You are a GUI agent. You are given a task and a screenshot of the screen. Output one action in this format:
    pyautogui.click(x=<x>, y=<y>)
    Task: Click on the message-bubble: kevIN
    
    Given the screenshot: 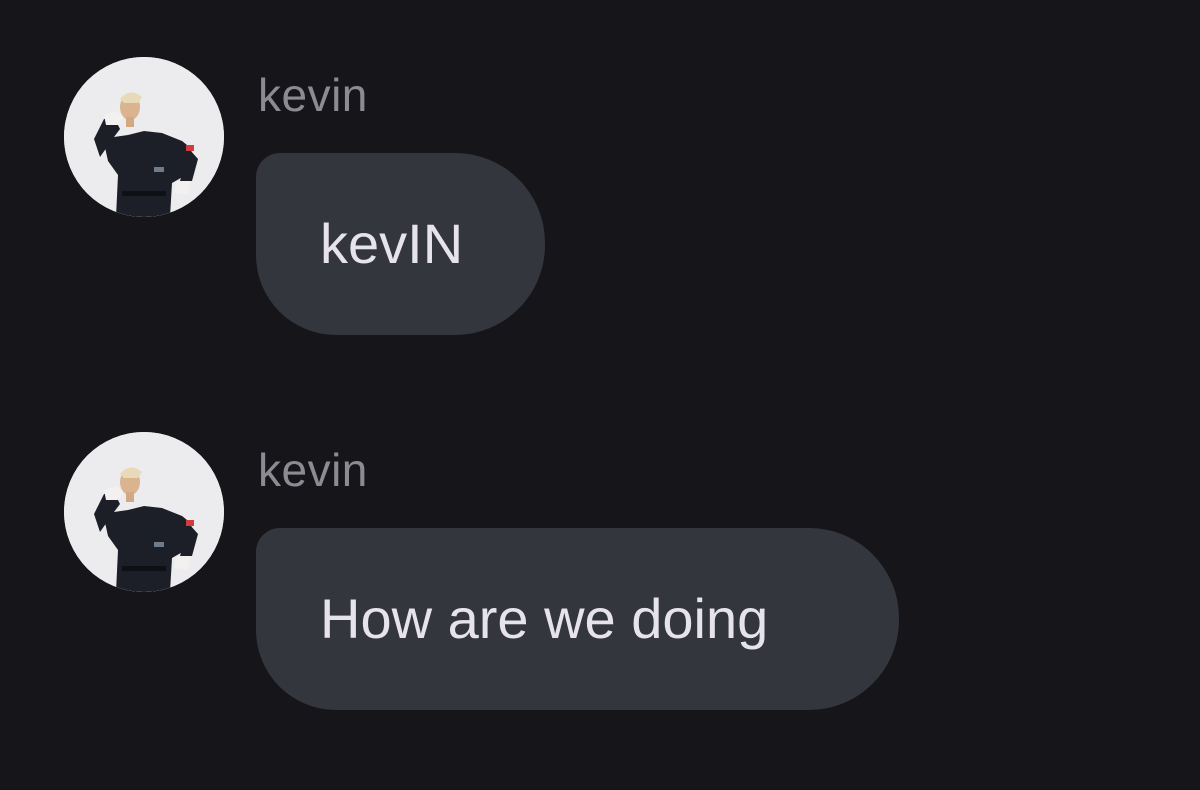 What is the action you would take?
    pyautogui.click(x=400, y=244)
    